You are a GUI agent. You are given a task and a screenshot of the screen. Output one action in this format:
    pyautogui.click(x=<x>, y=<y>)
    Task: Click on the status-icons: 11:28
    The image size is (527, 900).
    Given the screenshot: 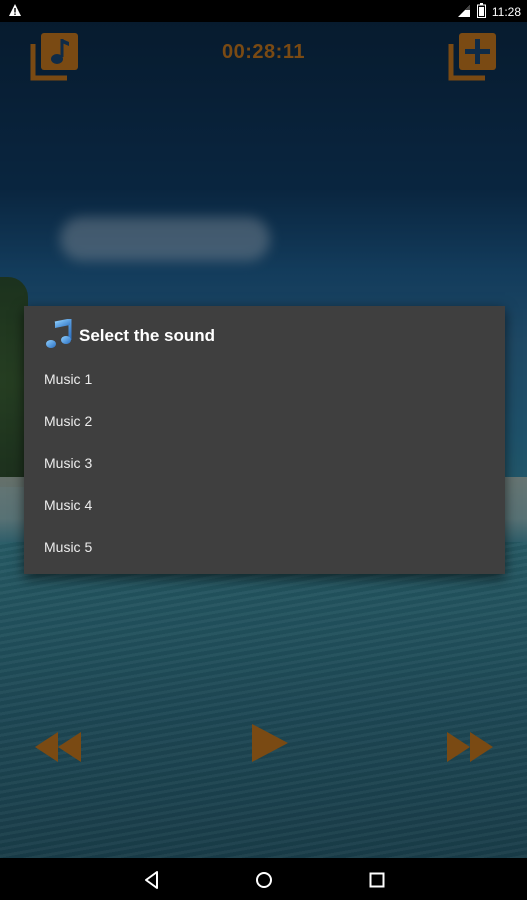 What is the action you would take?
    pyautogui.click(x=489, y=12)
    